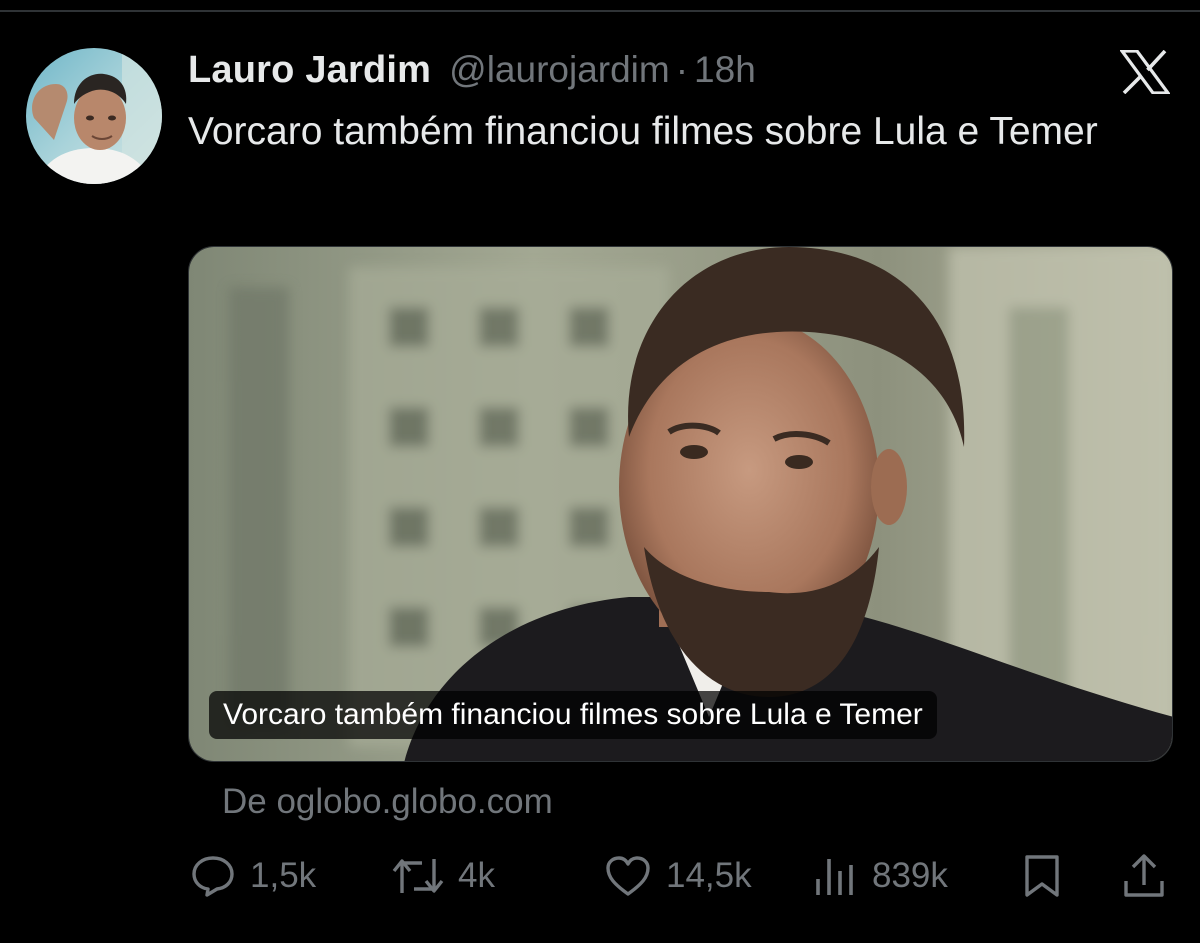 Image resolution: width=1200 pixels, height=943 pixels. I want to click on tweet-header: Lauro Jardim @laurojardim · 18h, so click(472, 70).